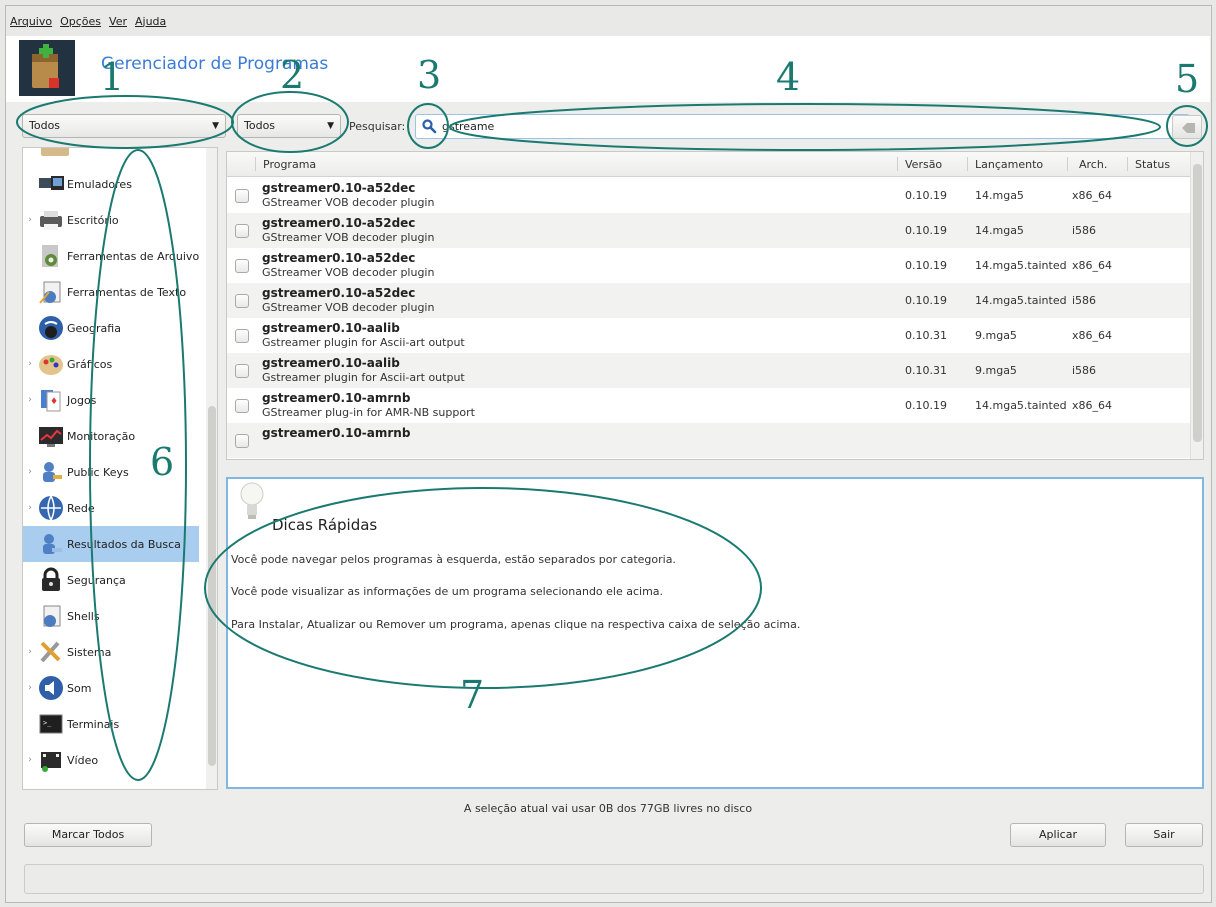  I want to click on sidebar-item-label: Terminais, so click(93, 724).